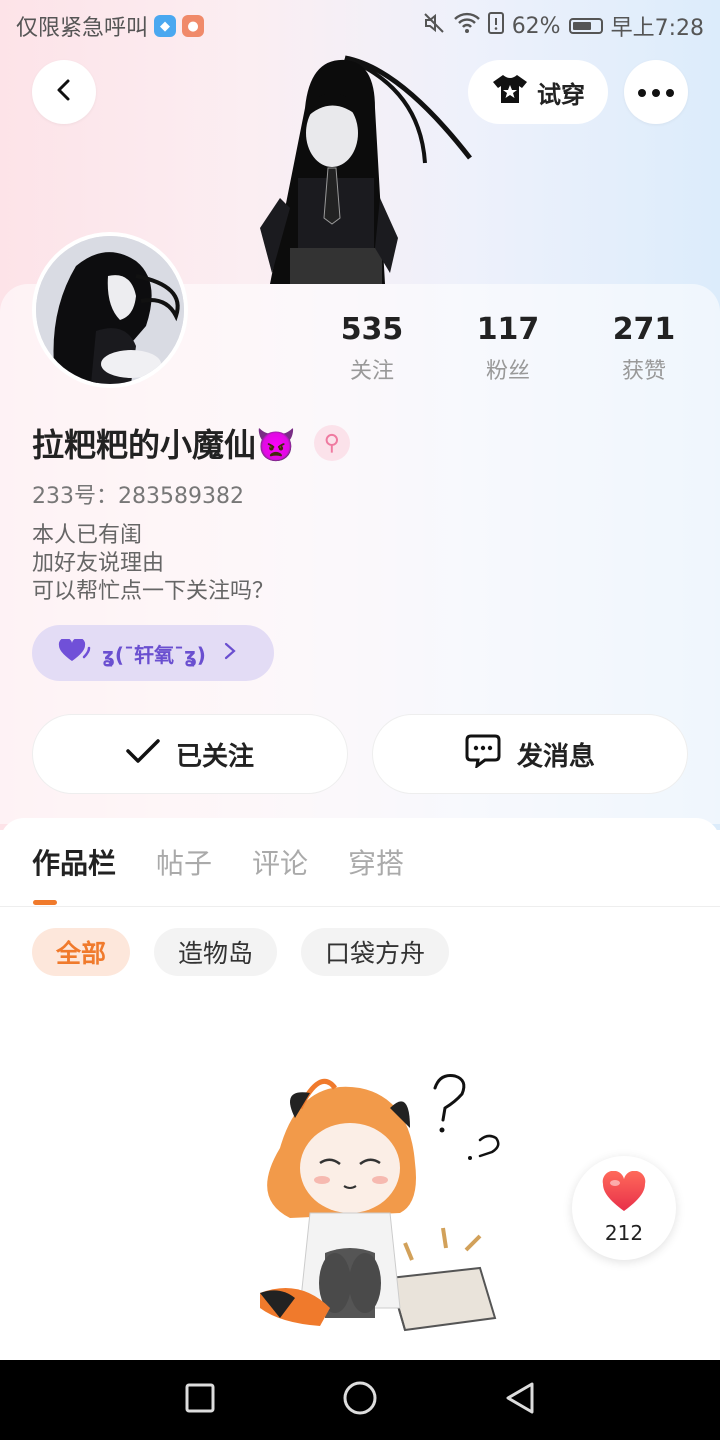  Describe the element at coordinates (507, 371) in the screenshot. I see `stat-label: 粉丝` at that location.